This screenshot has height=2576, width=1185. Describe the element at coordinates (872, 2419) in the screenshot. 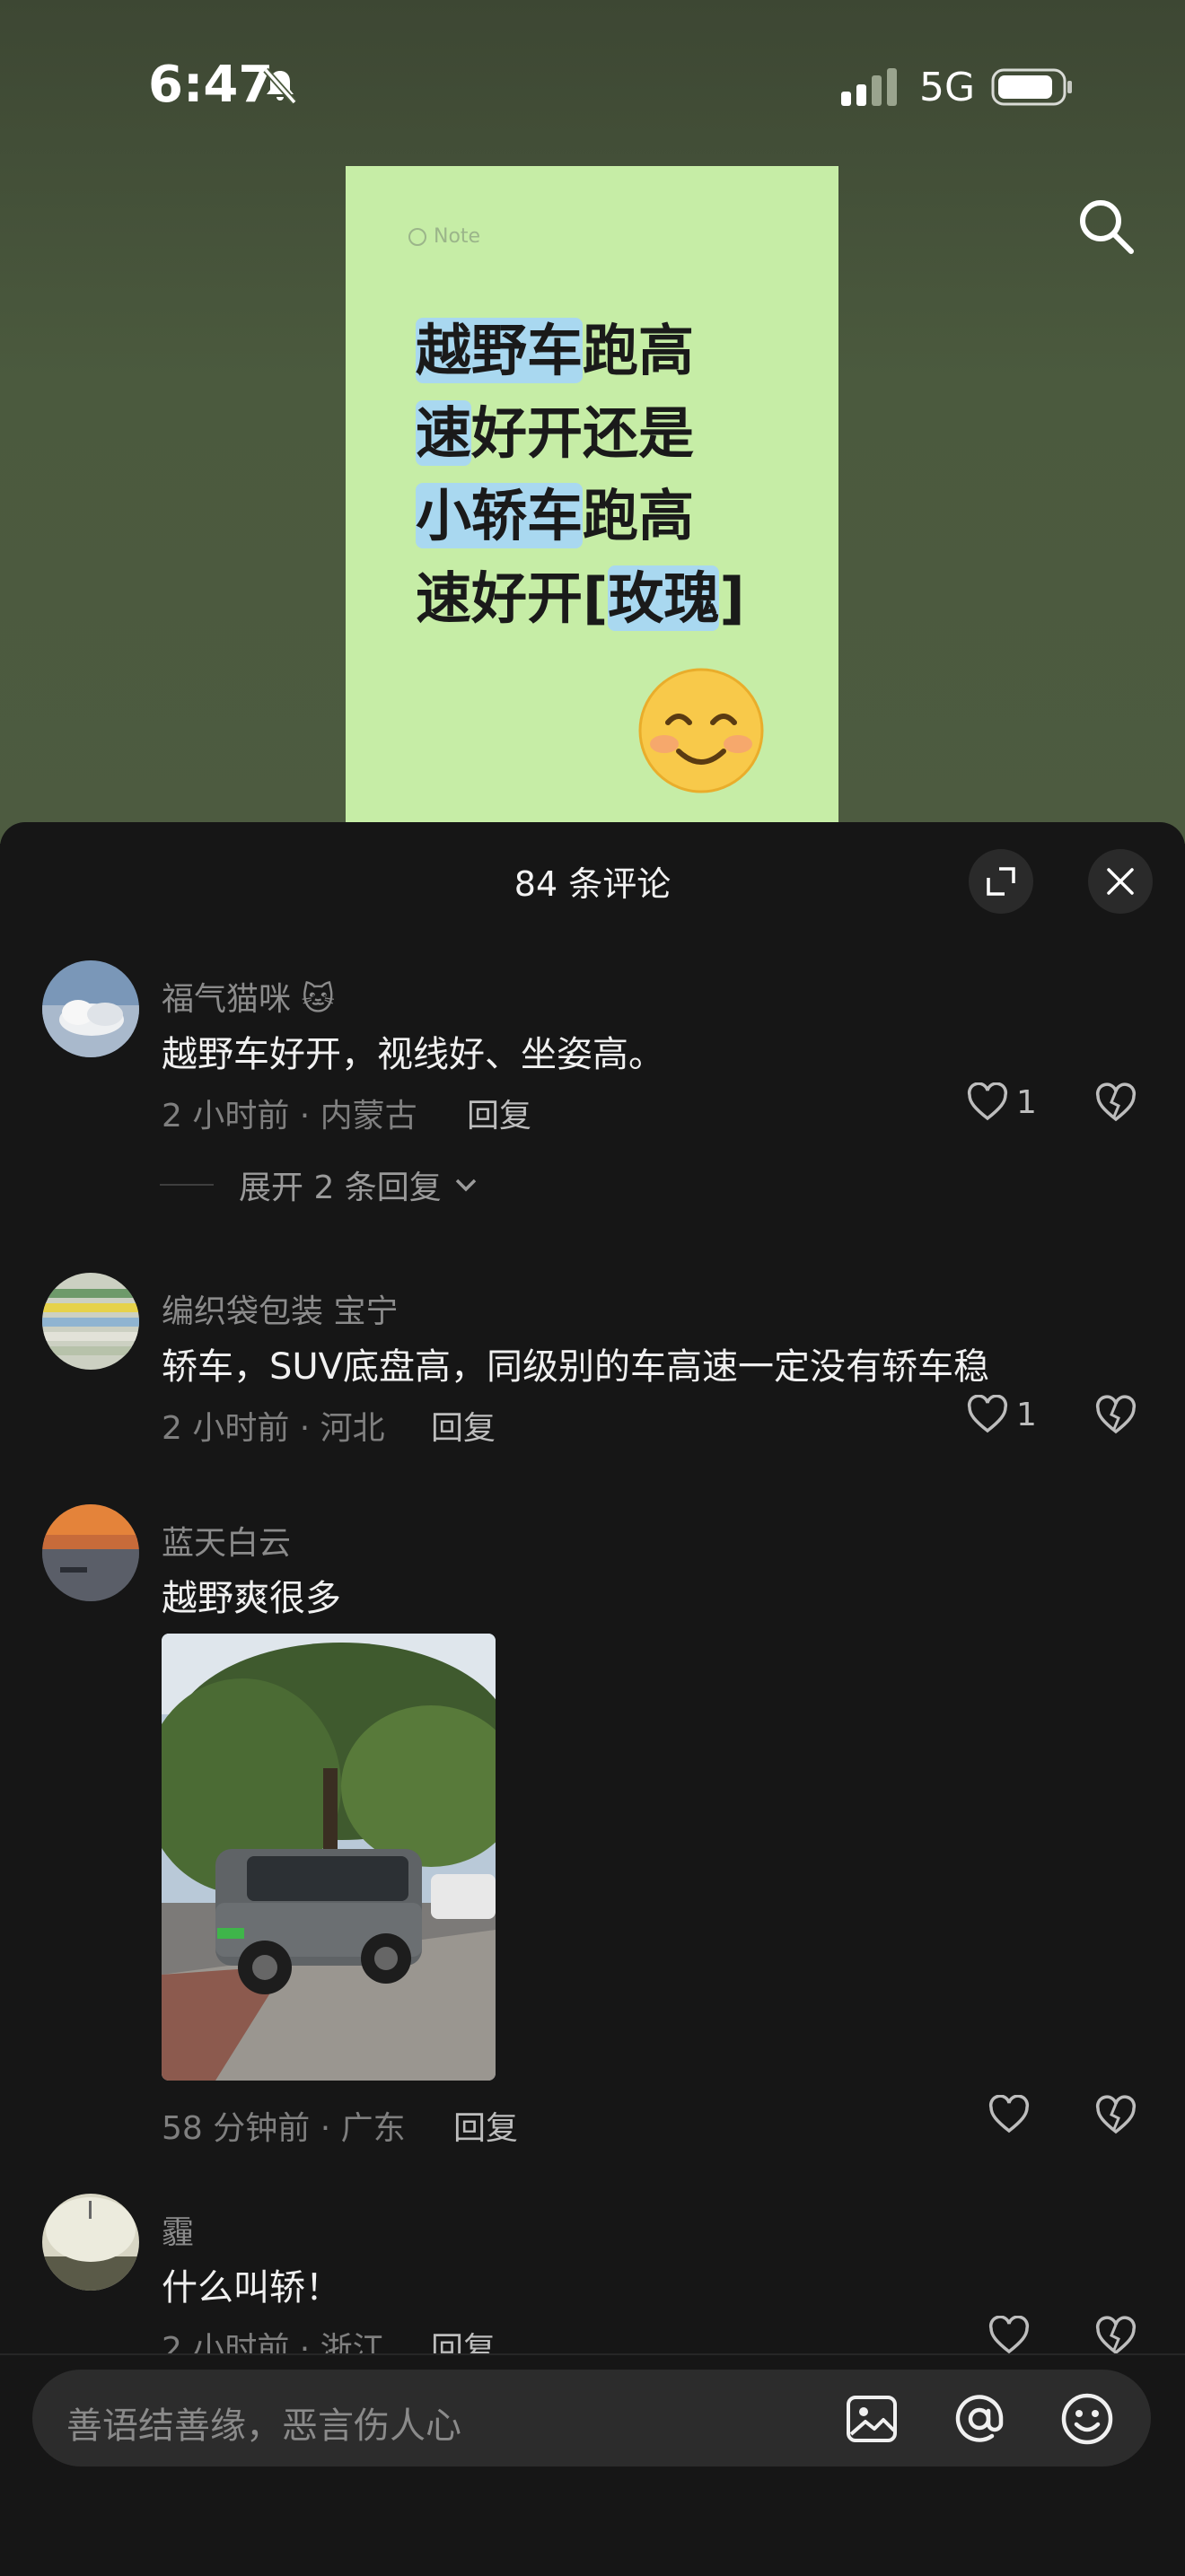

I see `image-icon` at that location.